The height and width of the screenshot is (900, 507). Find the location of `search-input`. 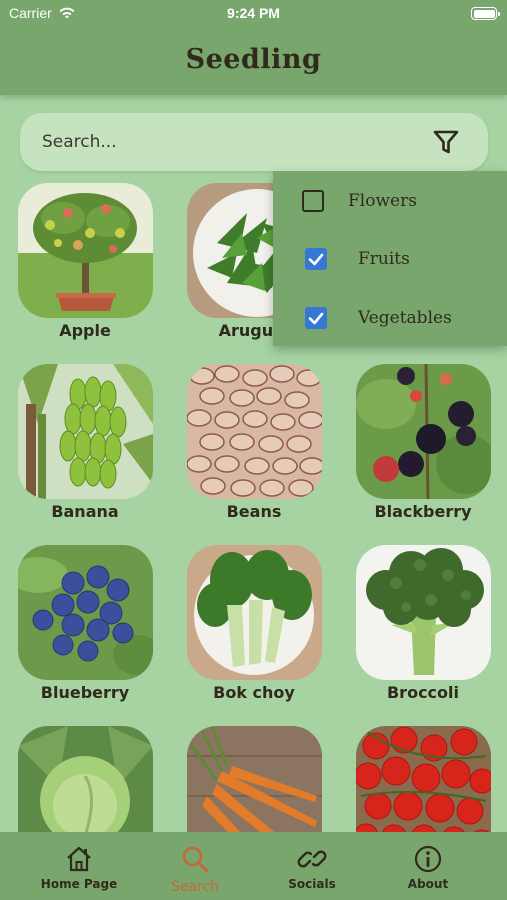

search-input is located at coordinates (222, 142).